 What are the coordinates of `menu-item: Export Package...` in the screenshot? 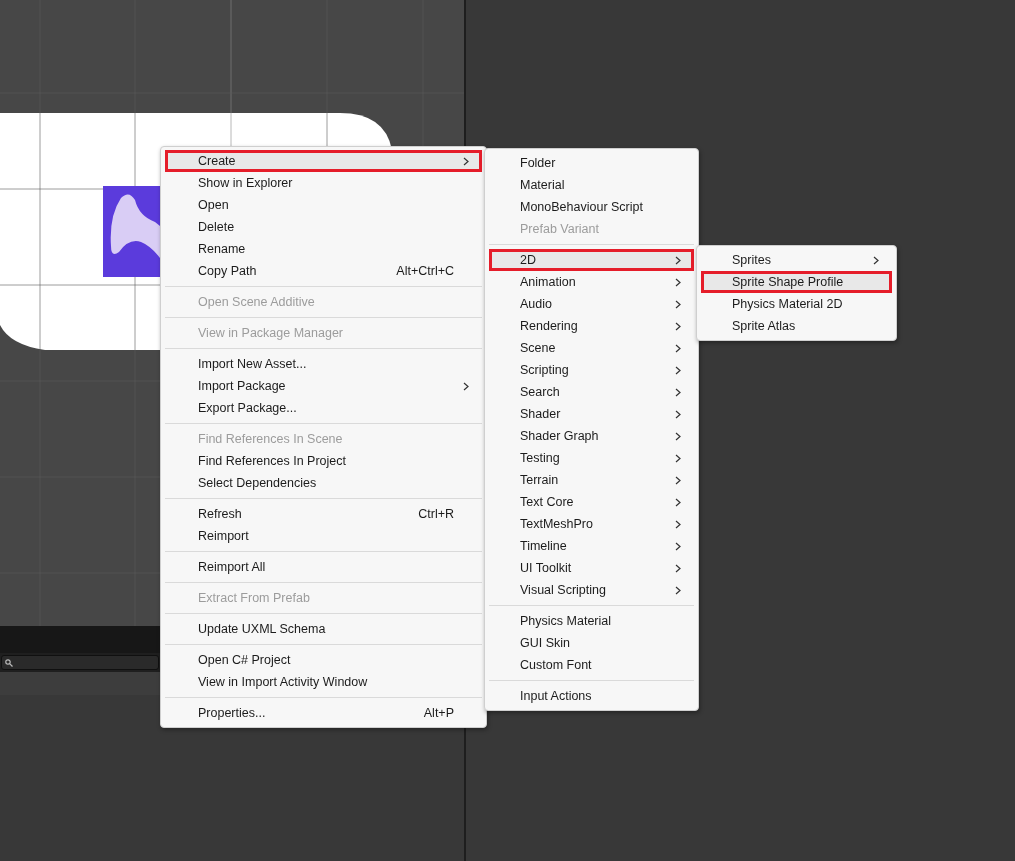 It's located at (323, 408).